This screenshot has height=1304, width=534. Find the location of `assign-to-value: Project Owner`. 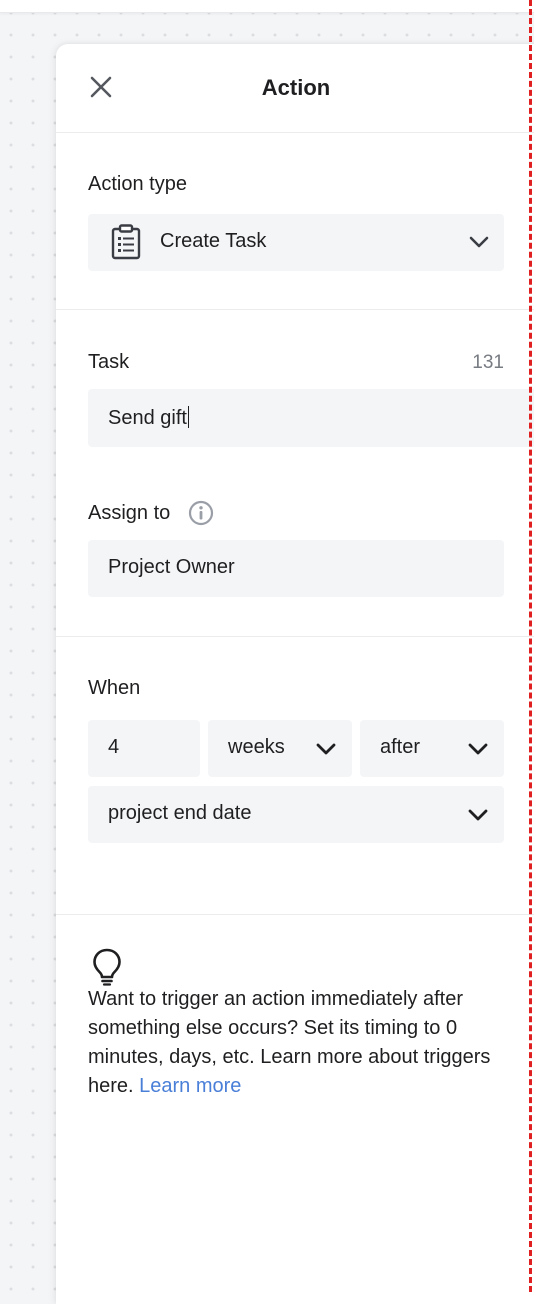

assign-to-value: Project Owner is located at coordinates (171, 567).